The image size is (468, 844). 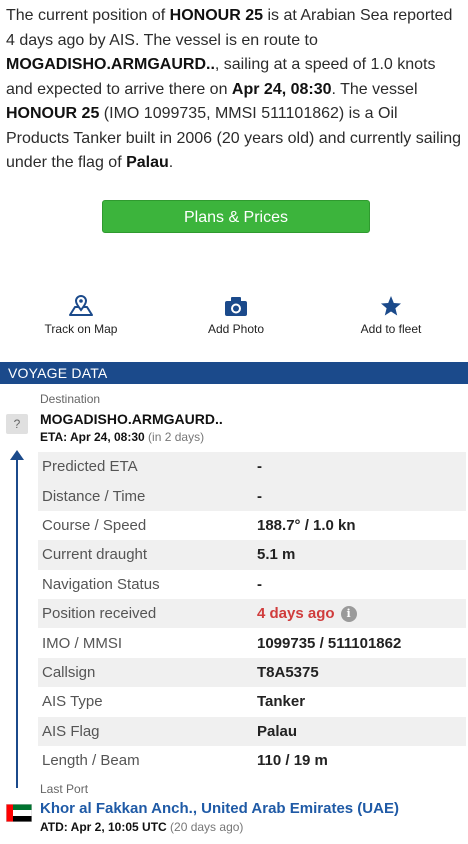 I want to click on destination-name: MOGADISHO.ARMGAURD.., so click(x=131, y=419).